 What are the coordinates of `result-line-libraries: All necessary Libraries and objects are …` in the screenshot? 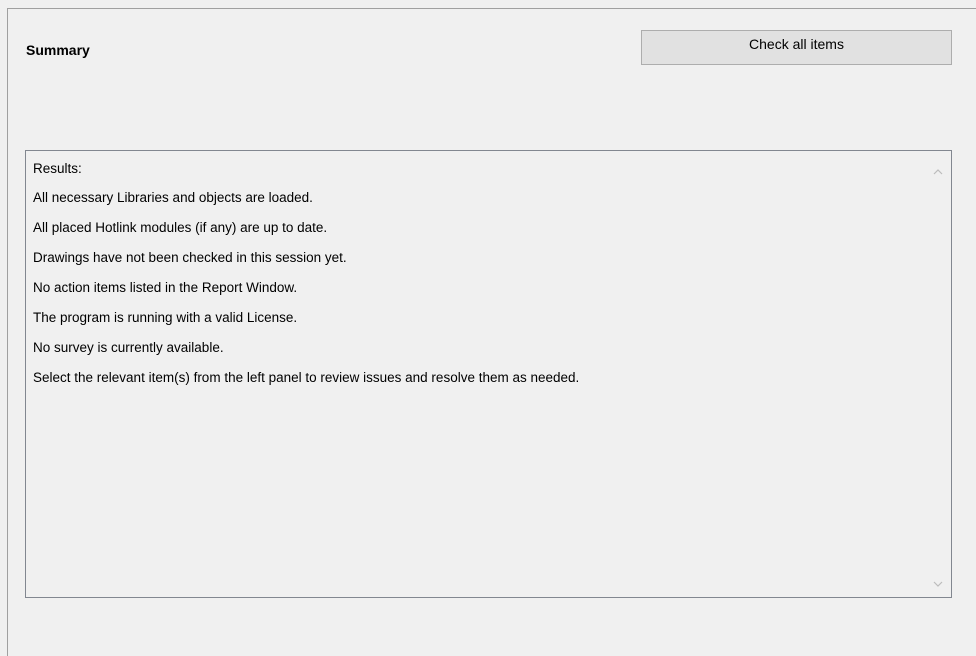 It's located at (173, 197).